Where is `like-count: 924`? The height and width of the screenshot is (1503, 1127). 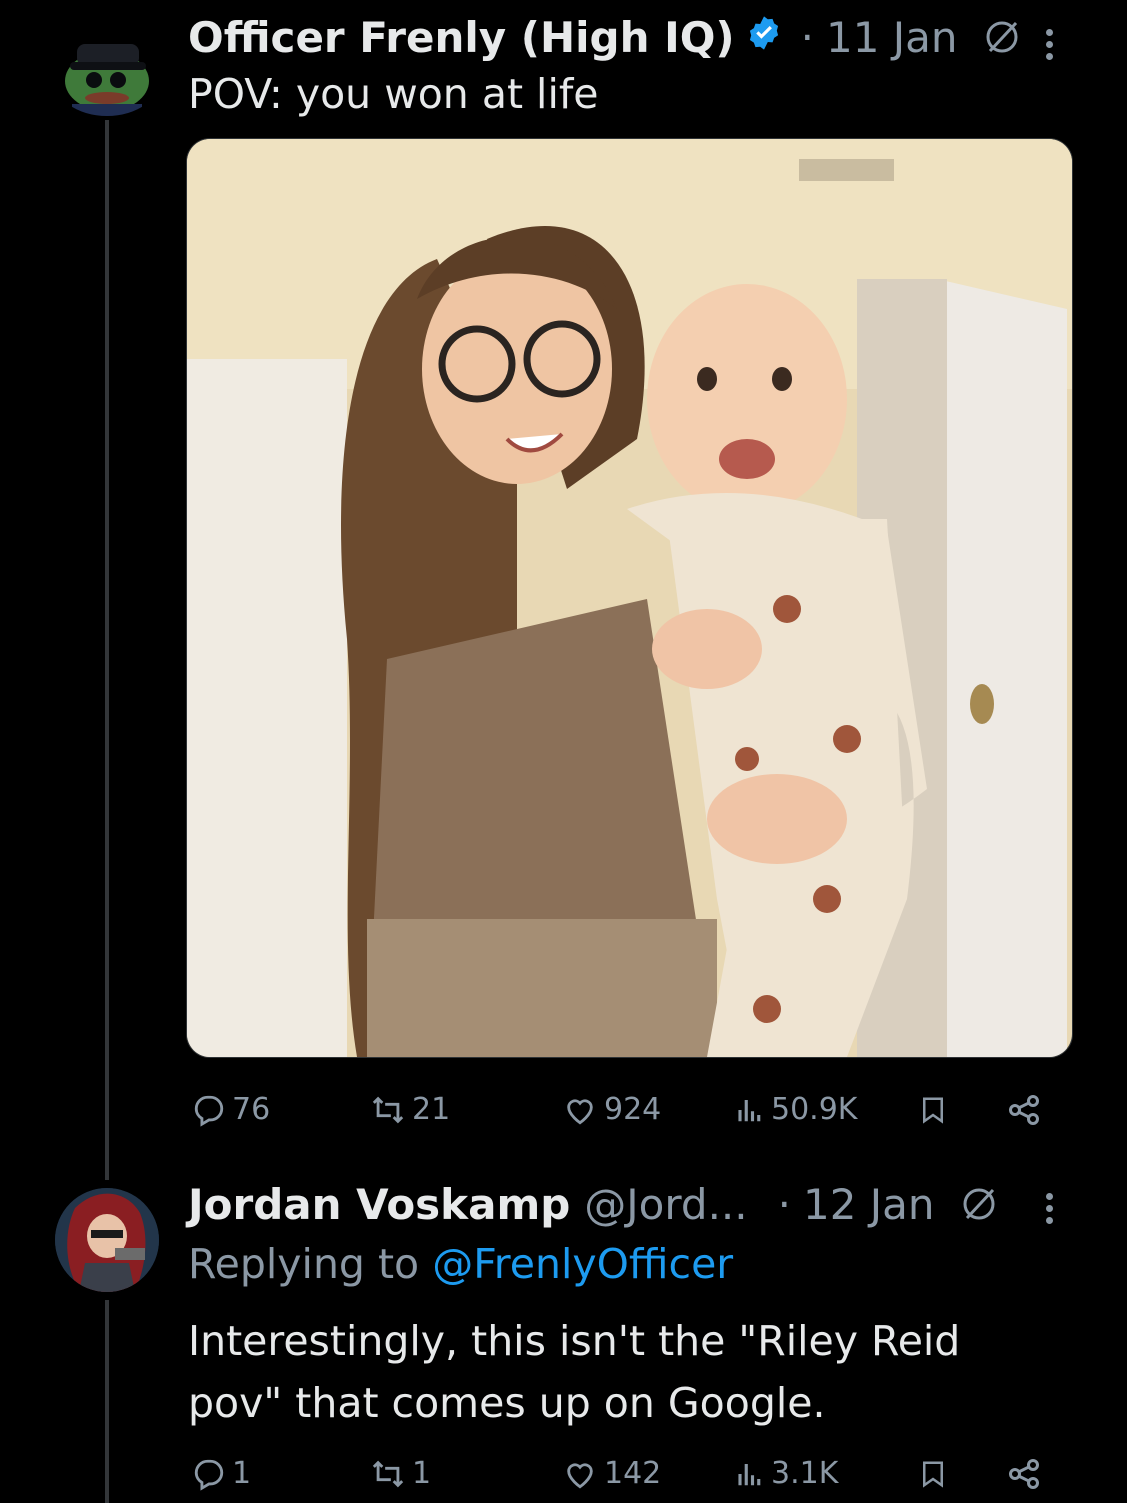 like-count: 924 is located at coordinates (633, 1109).